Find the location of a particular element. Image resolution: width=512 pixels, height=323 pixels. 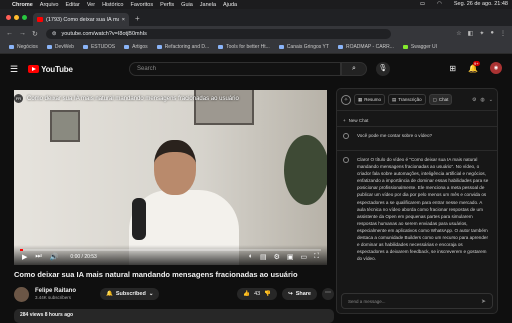

chevron-down-icon: ⌄ is located at coordinates (491, 100).